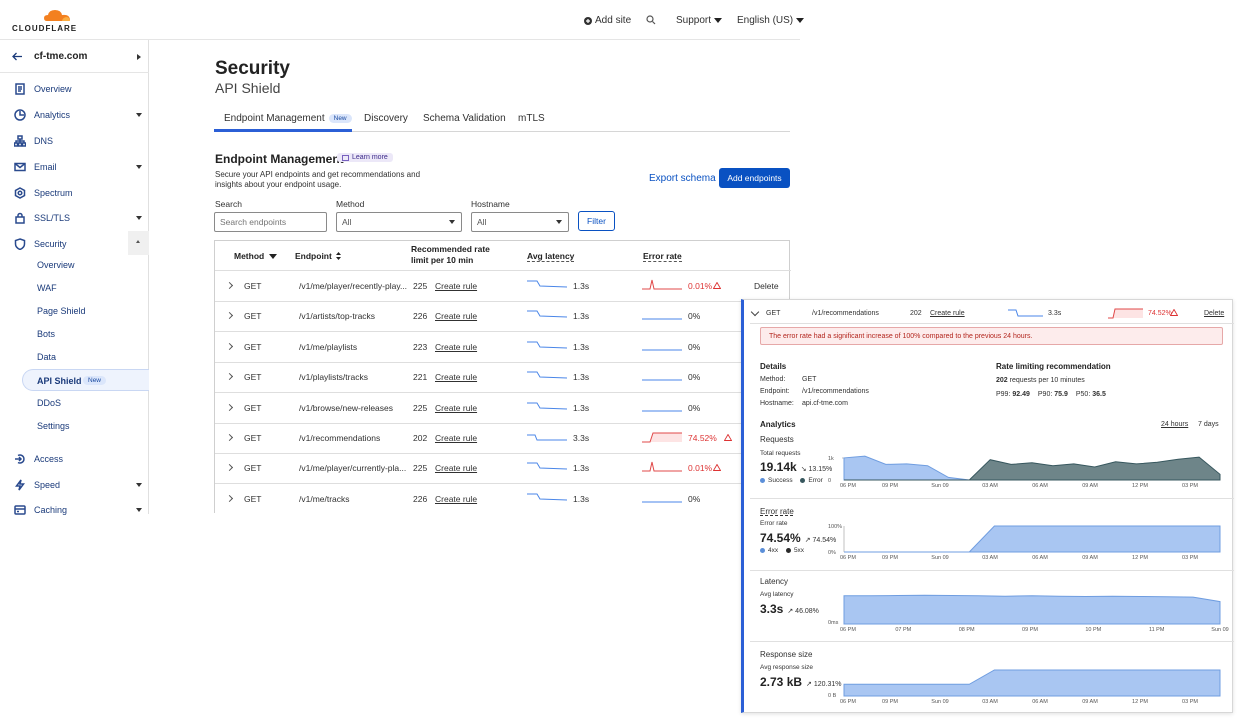 This screenshot has width=1241, height=720. What do you see at coordinates (1208, 424) in the screenshot?
I see `range-7-days-link: 7 days` at bounding box center [1208, 424].